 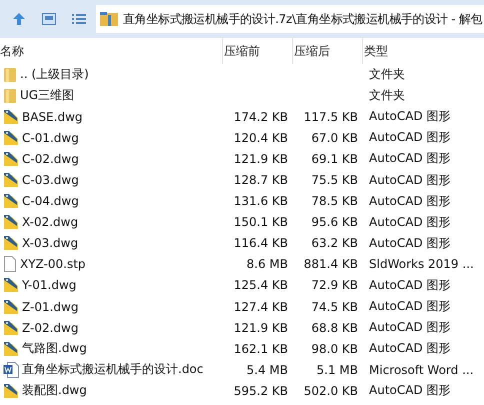 I want to click on size-after: 98.0 KB, so click(x=334, y=349).